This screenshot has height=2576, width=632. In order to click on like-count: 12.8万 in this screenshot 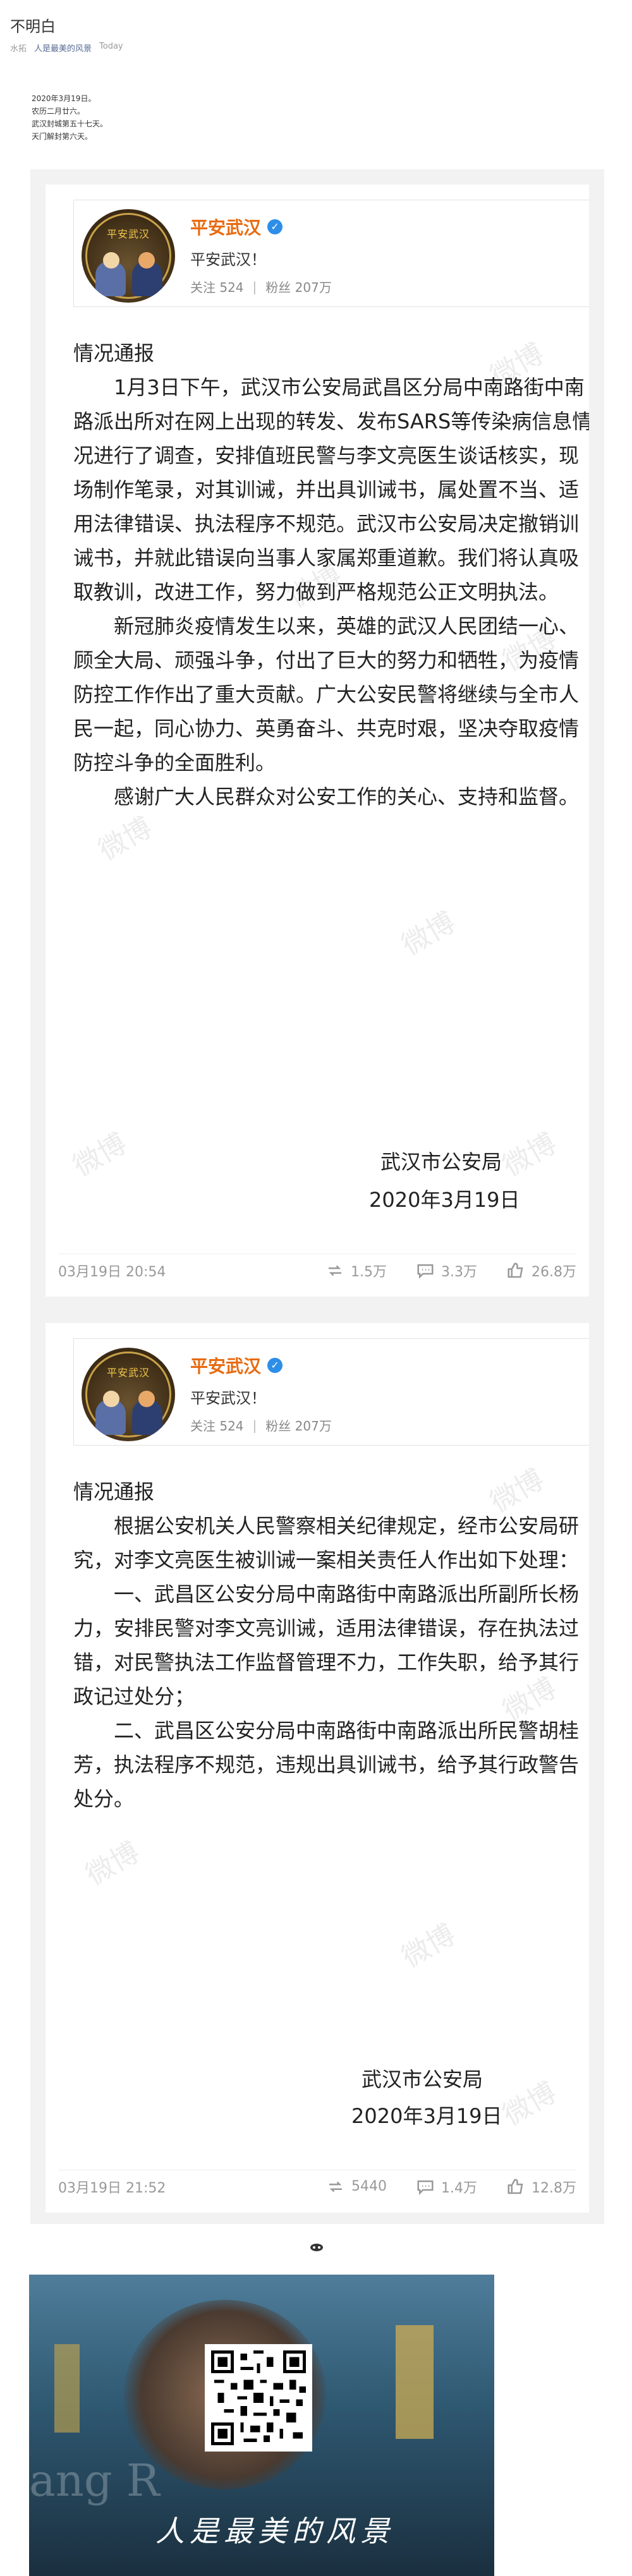, I will do `click(554, 2188)`.